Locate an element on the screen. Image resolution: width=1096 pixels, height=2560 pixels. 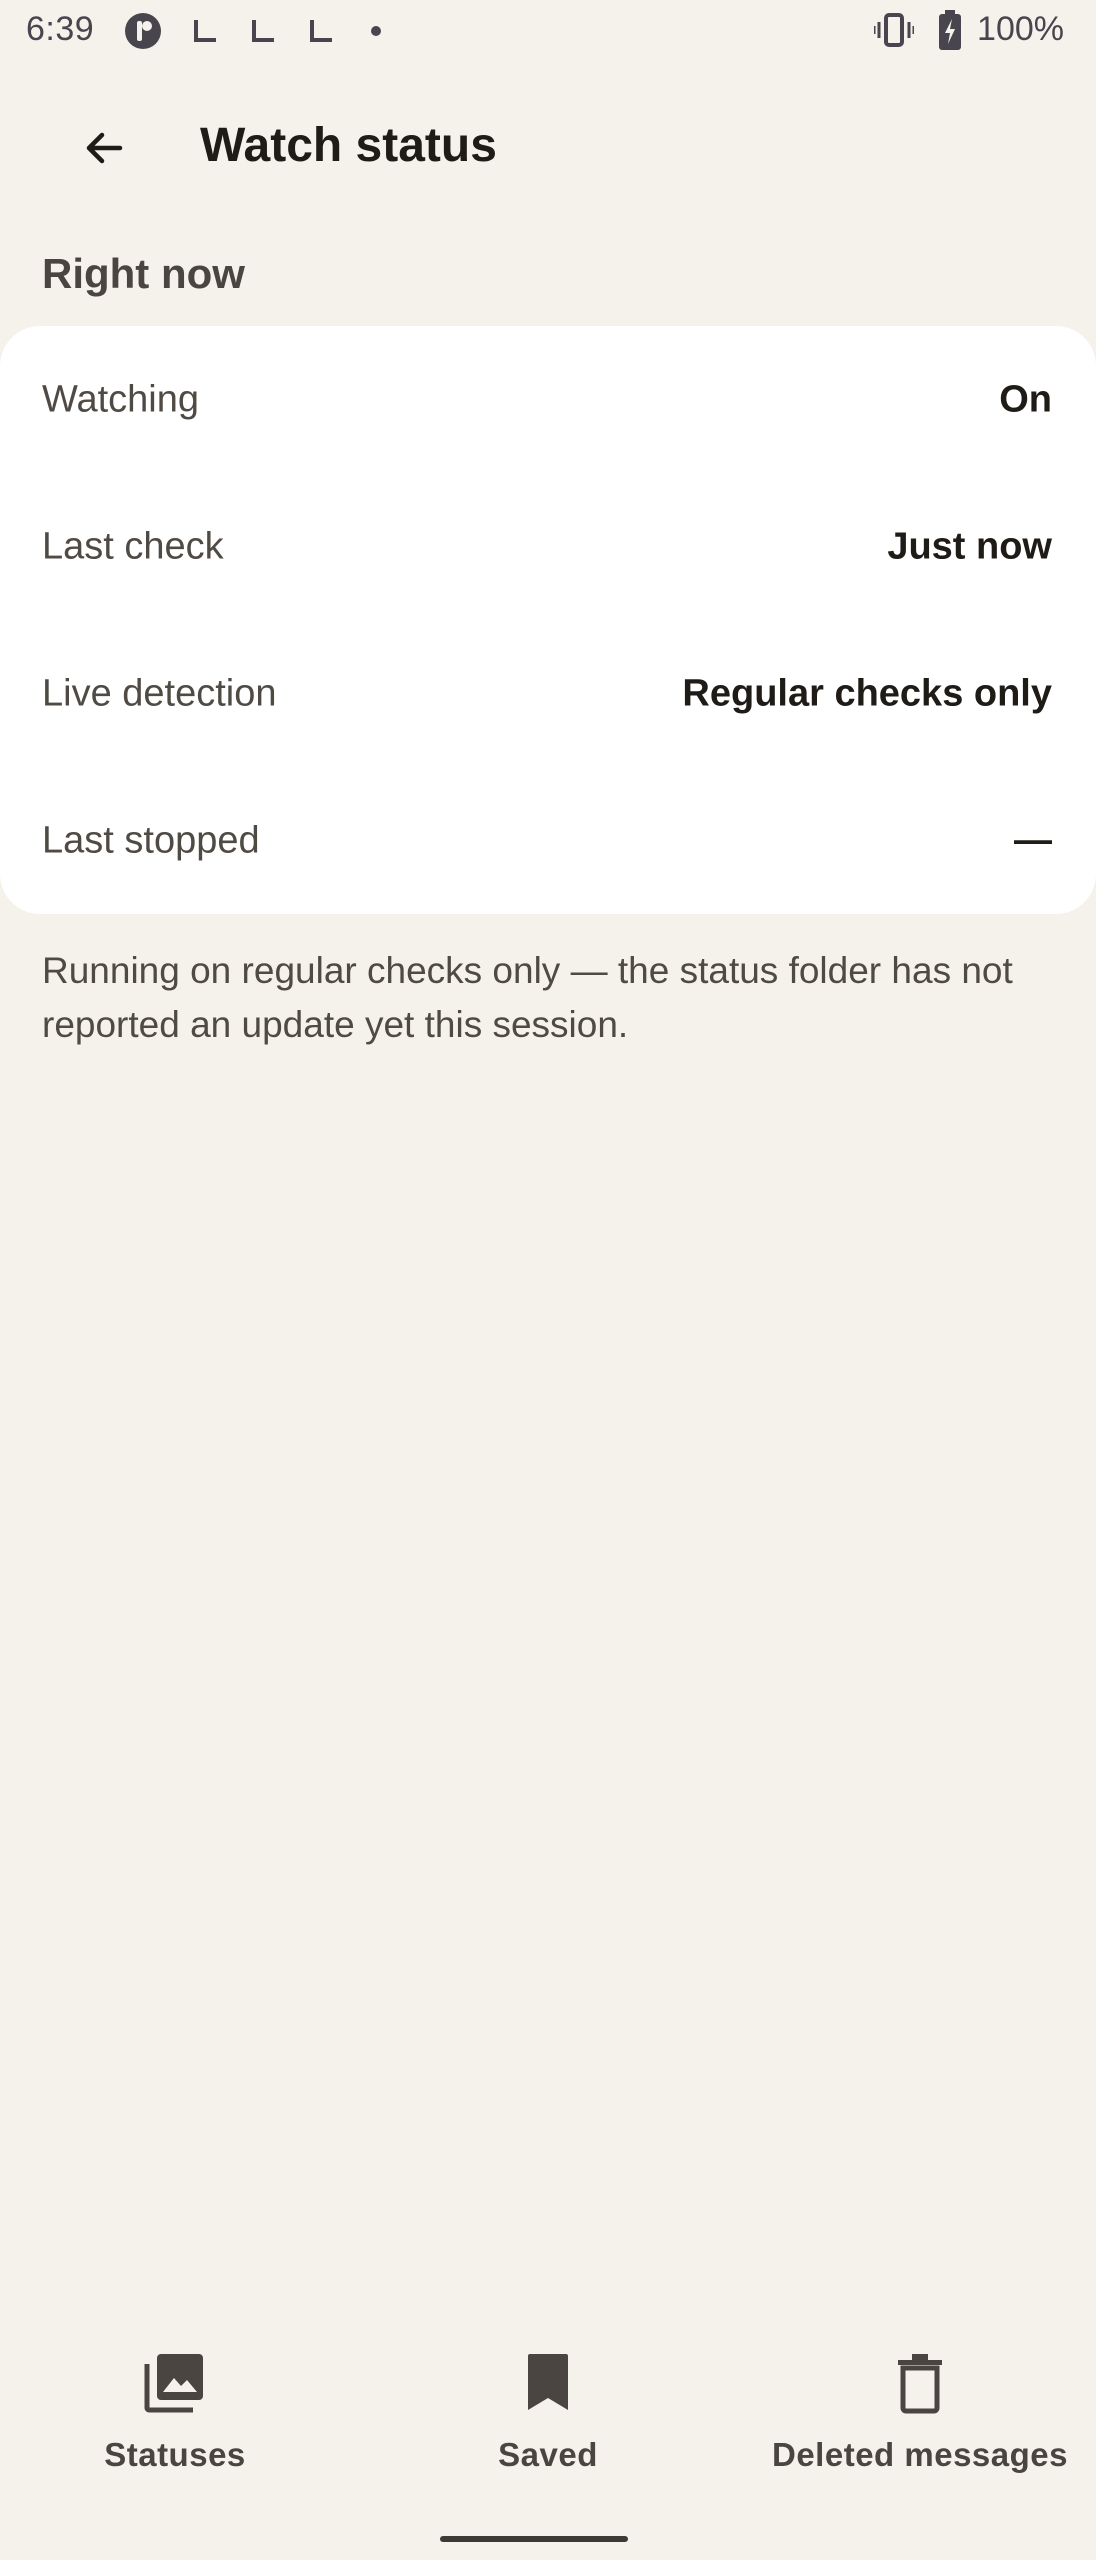
status-row-last-stopped: Last stopped — is located at coordinates (548, 840).